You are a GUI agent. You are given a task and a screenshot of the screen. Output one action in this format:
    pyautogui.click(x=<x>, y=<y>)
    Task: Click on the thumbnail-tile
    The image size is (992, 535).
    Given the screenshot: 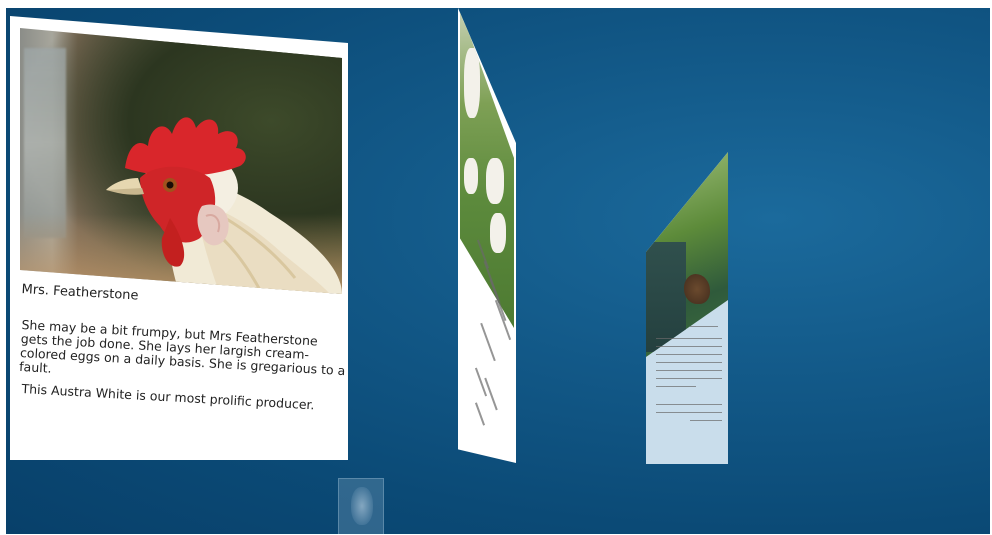 What is the action you would take?
    pyautogui.click(x=361, y=506)
    